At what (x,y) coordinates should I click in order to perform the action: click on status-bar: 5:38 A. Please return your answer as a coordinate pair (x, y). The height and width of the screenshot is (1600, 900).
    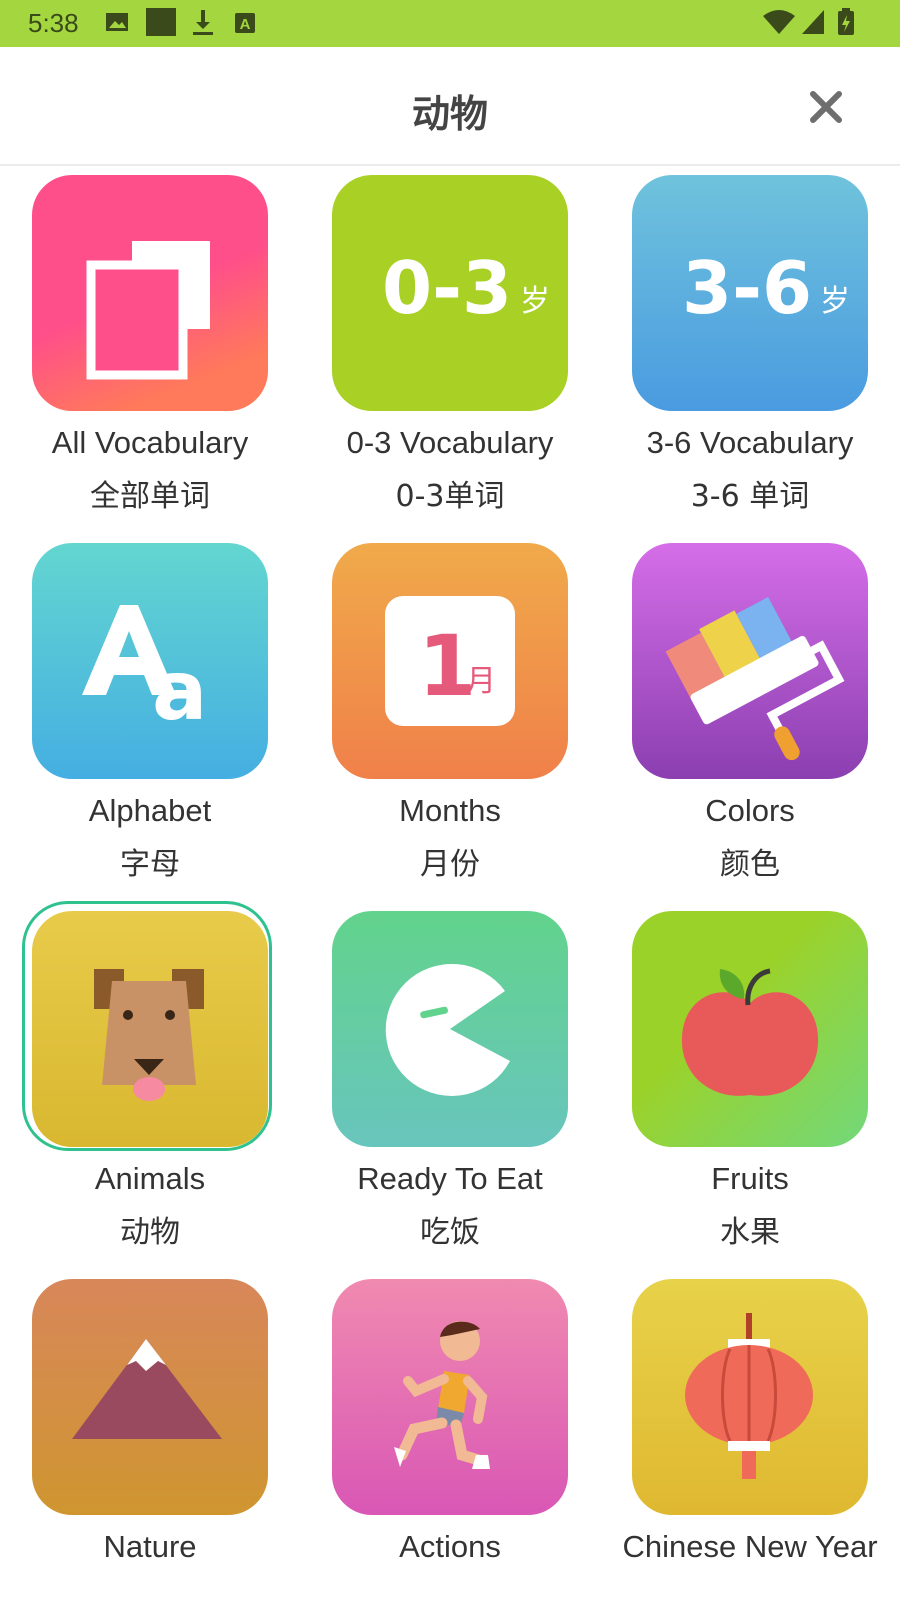
    Looking at the image, I should click on (450, 23).